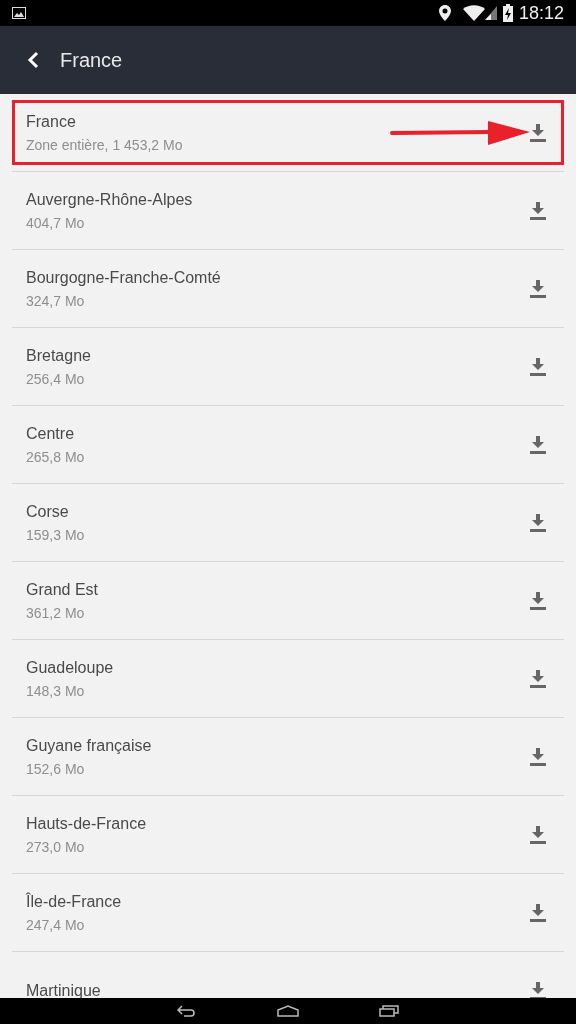  I want to click on battery-icon, so click(507, 13).